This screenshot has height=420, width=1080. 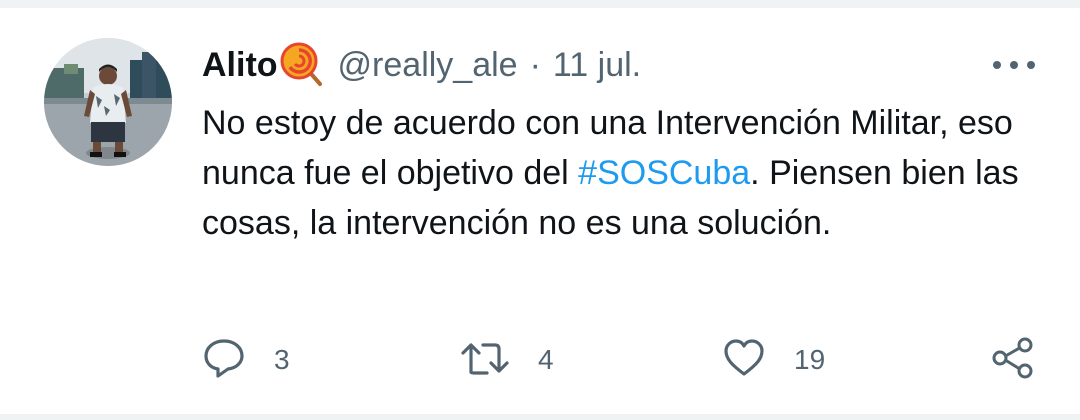 I want to click on like-button: 19, so click(x=773, y=360).